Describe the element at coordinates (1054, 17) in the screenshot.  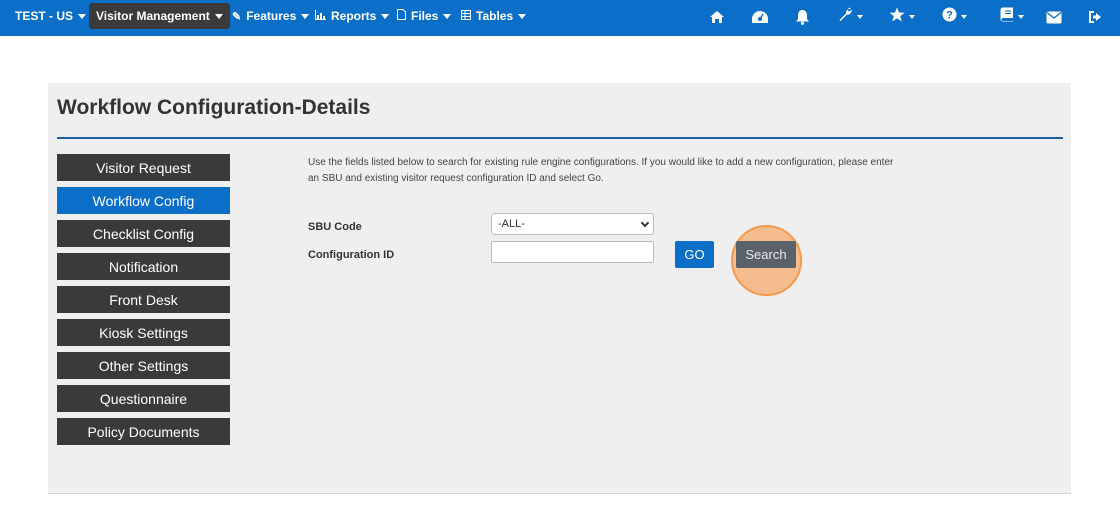
I see `envelope-icon` at that location.